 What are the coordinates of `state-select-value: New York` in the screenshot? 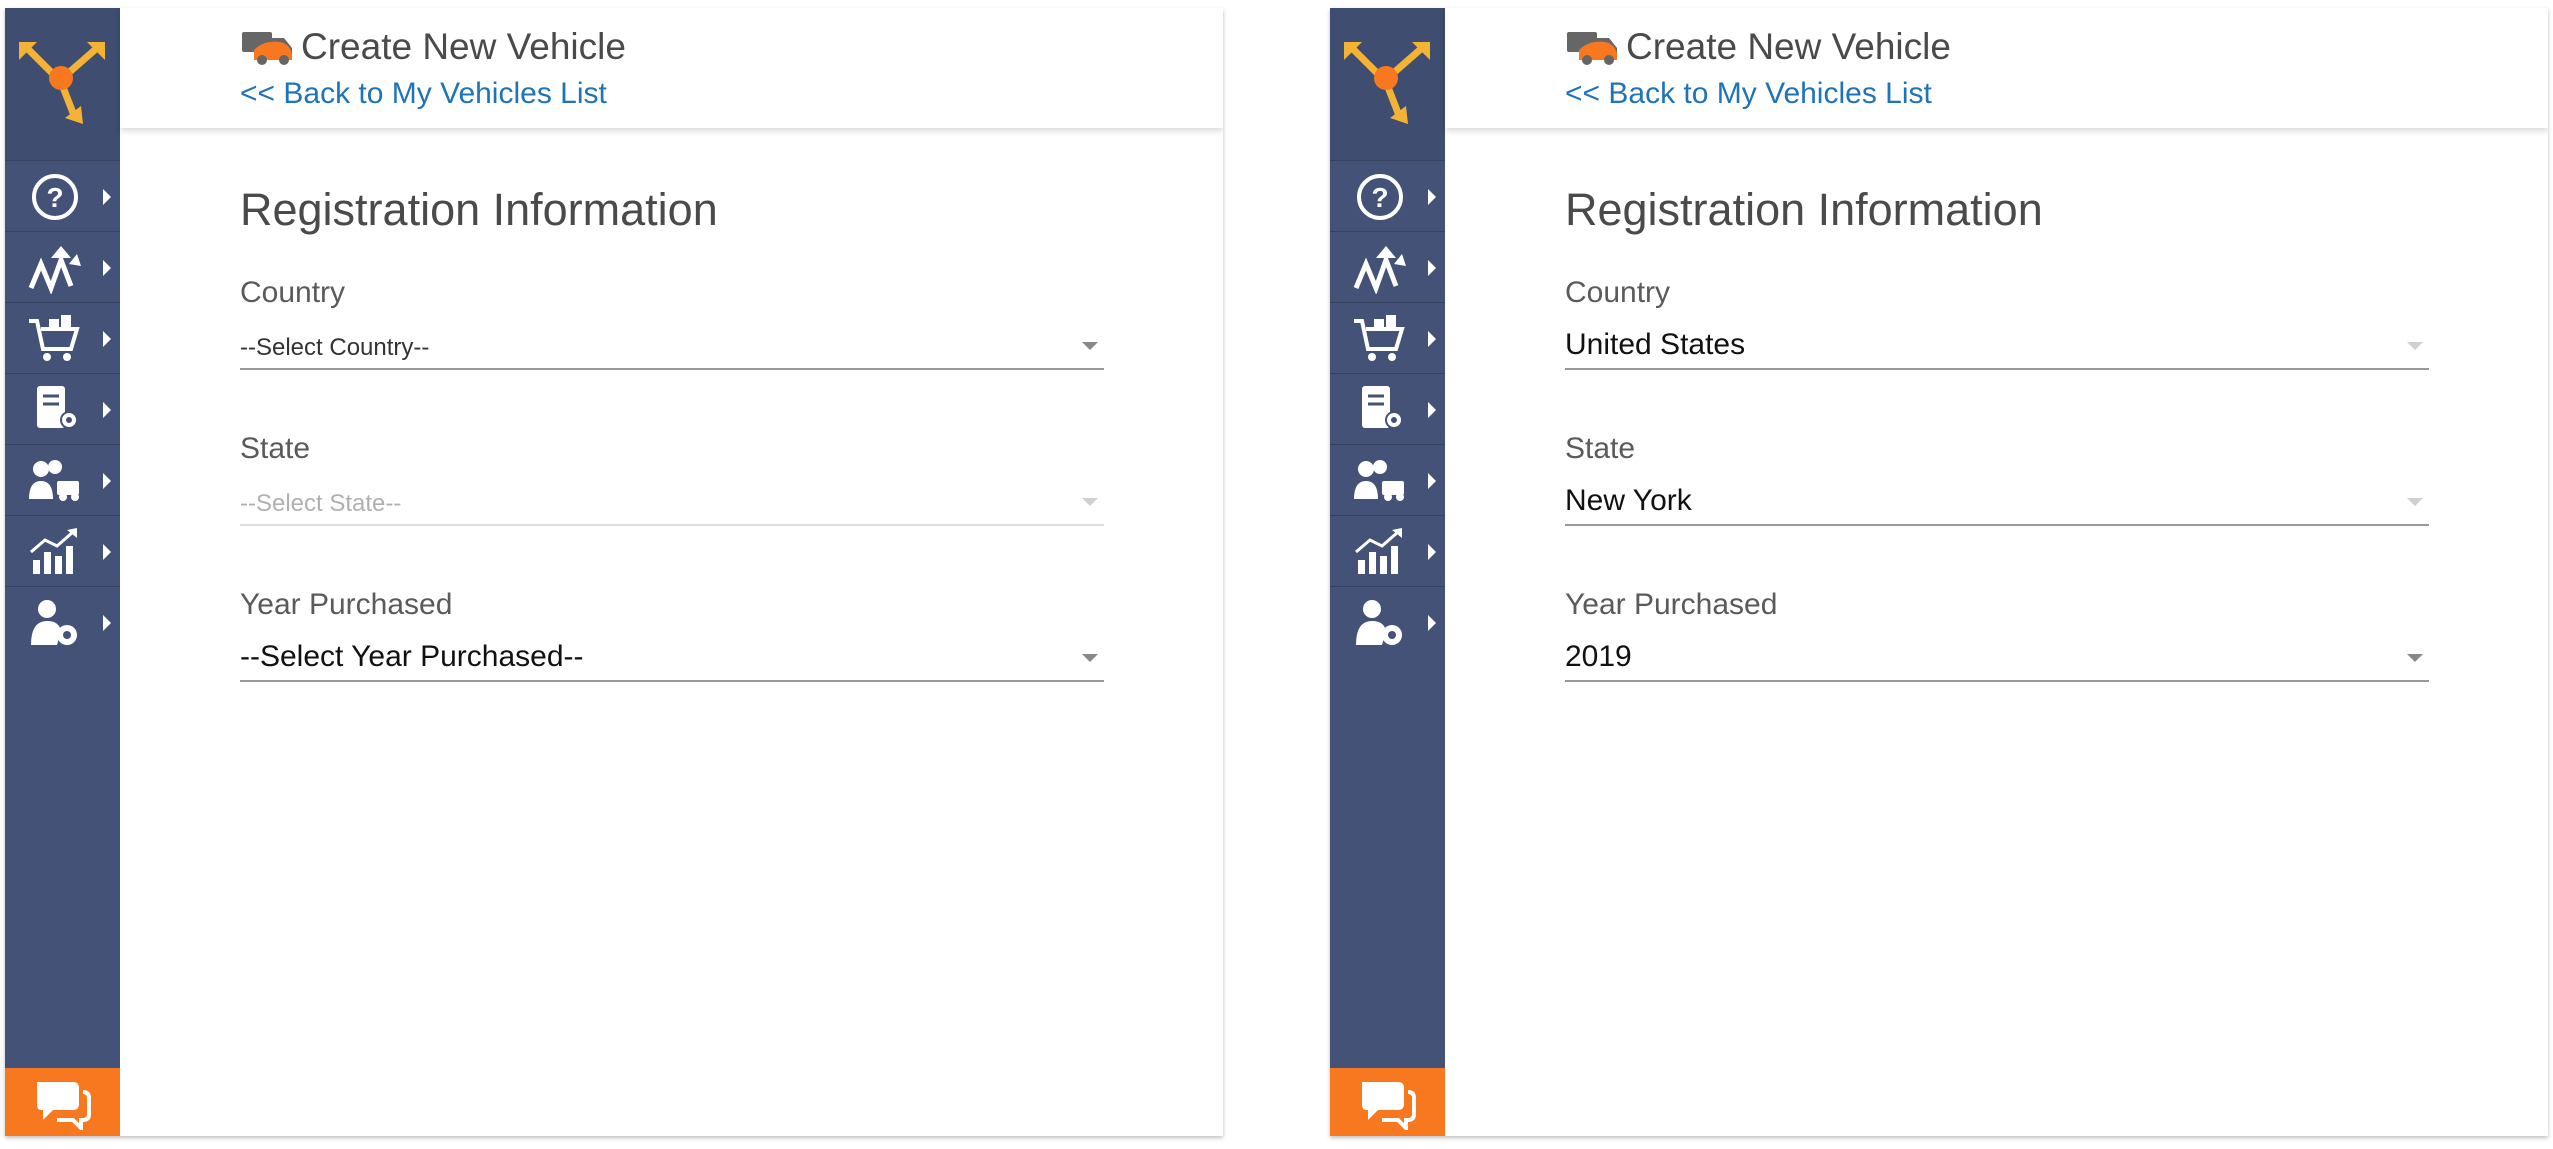 It's located at (1628, 500).